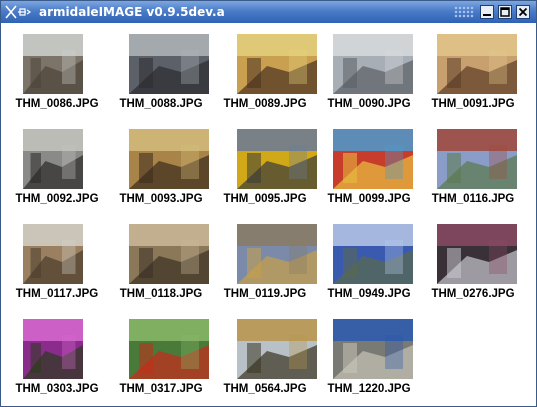  What do you see at coordinates (473, 199) in the screenshot?
I see `thumbnail-filename: THM_0116.JPG` at bounding box center [473, 199].